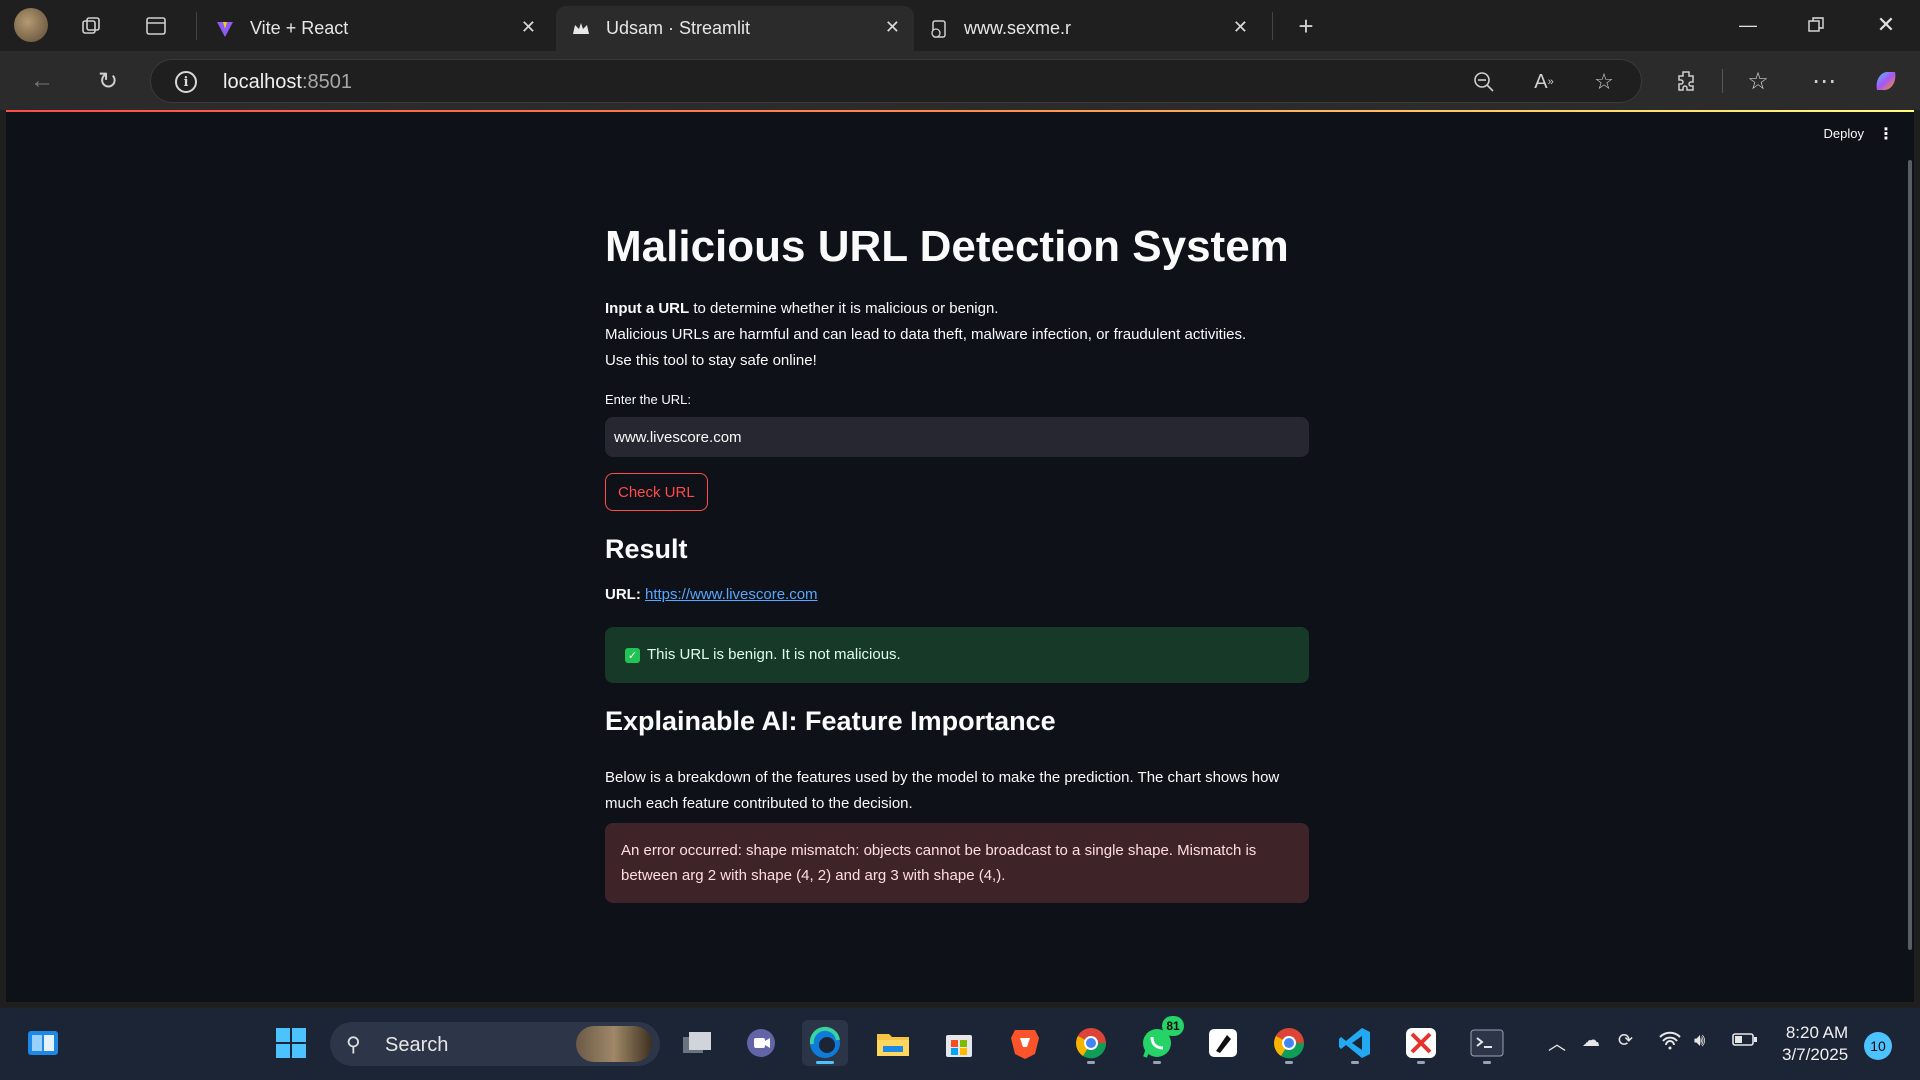 This screenshot has width=1920, height=1080. What do you see at coordinates (825, 1043) in the screenshot?
I see `edge-browser-icon` at bounding box center [825, 1043].